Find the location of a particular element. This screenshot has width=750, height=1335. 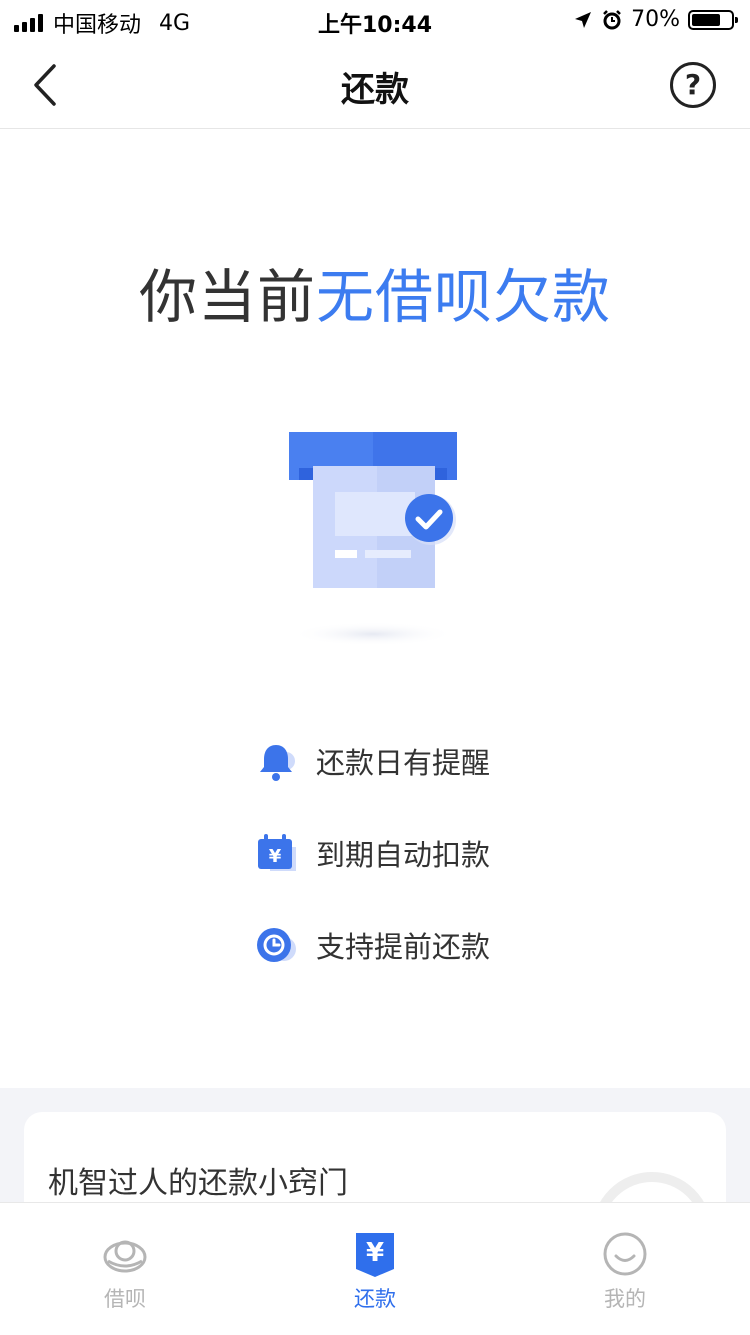

feature-label: 还款日有提醒 is located at coordinates (403, 763).